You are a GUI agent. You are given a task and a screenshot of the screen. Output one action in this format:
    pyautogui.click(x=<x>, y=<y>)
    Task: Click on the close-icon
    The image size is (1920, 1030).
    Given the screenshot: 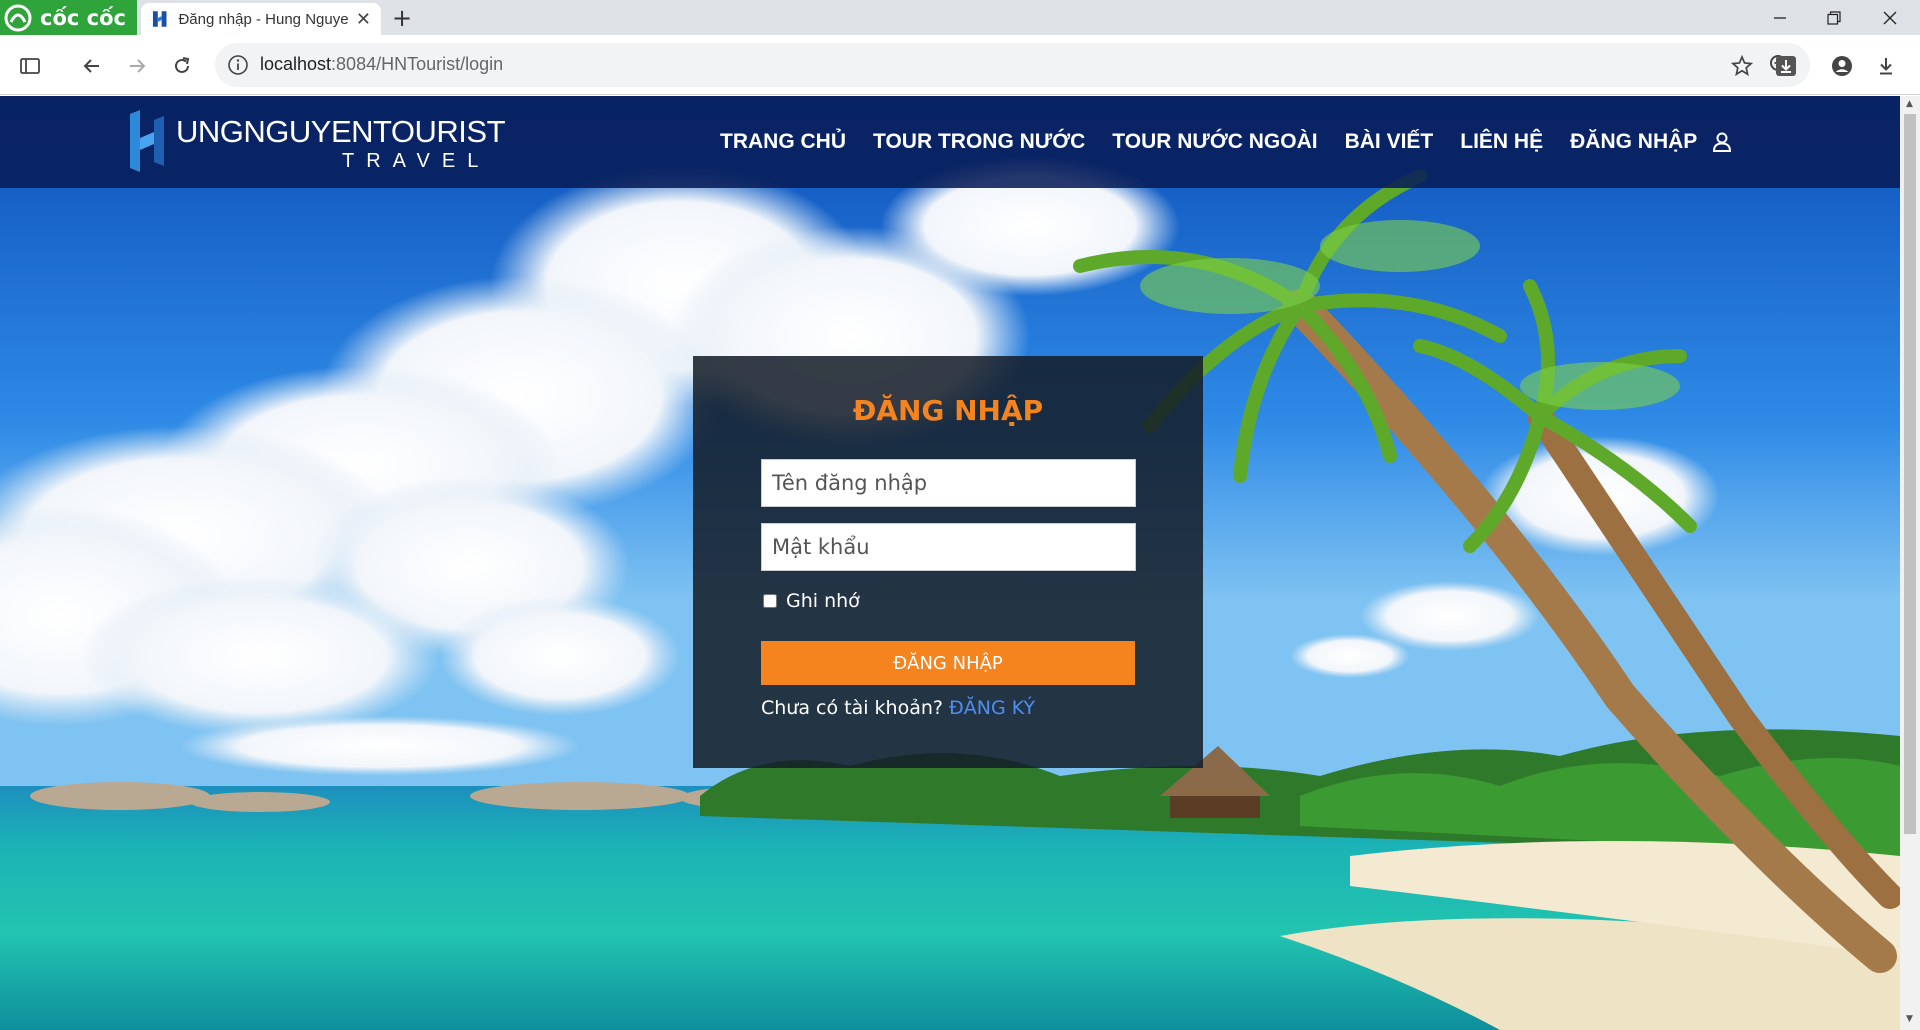 What is the action you would take?
    pyautogui.click(x=1890, y=17)
    